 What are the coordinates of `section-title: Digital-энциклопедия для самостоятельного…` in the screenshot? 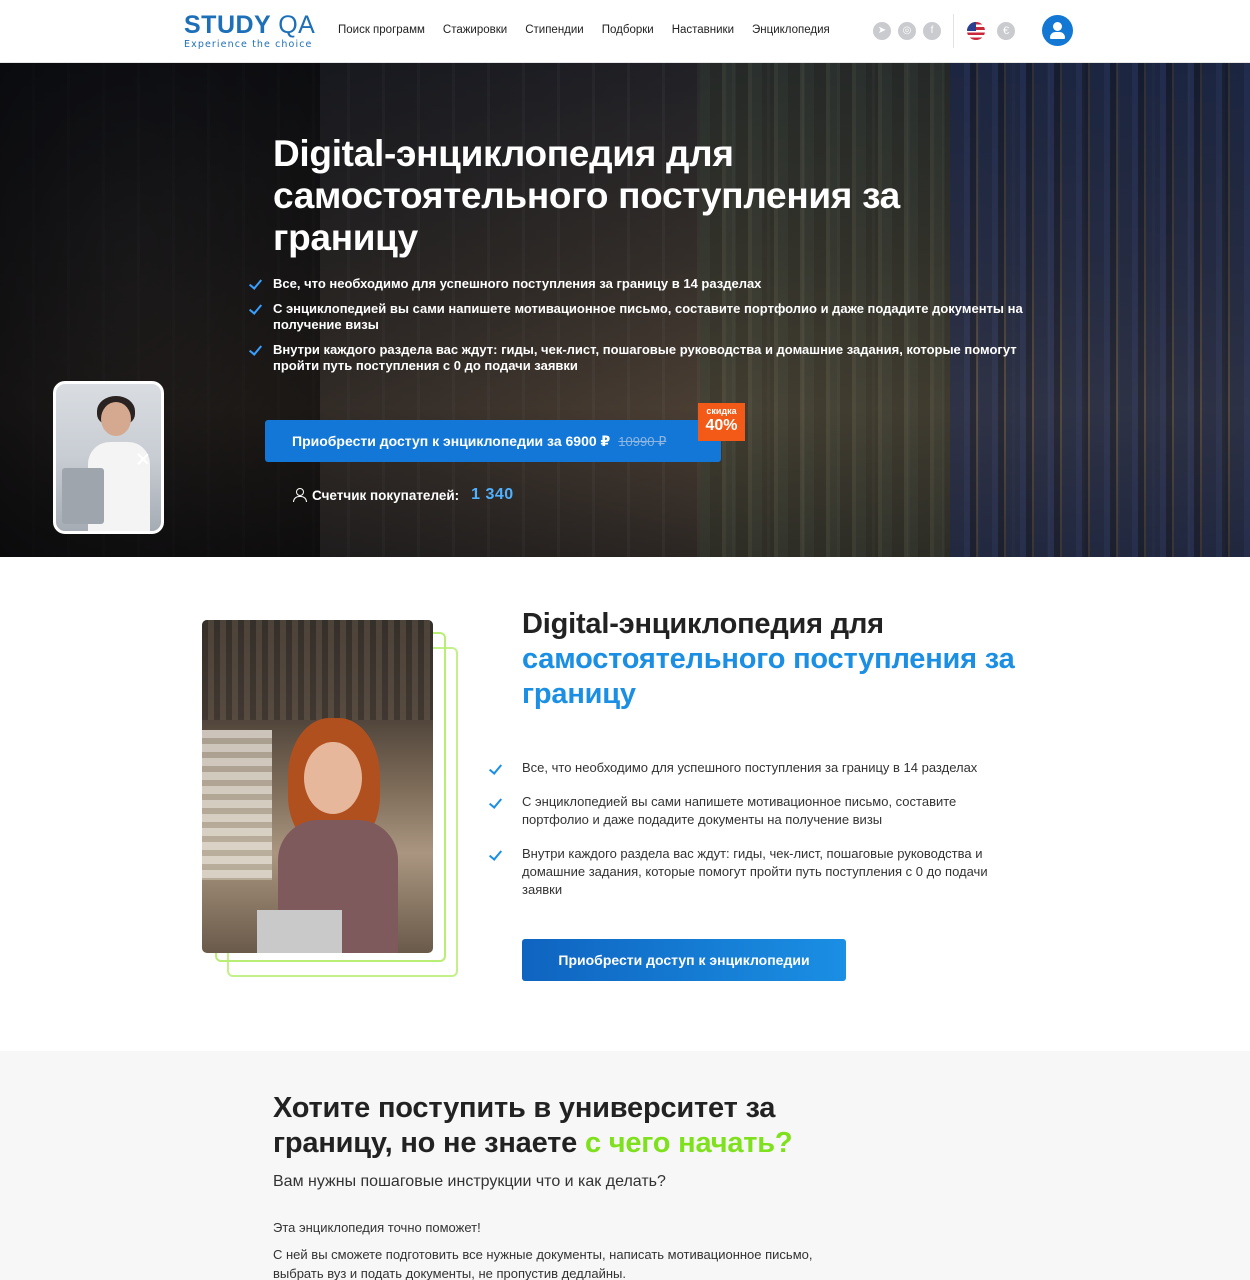 It's located at (782, 659).